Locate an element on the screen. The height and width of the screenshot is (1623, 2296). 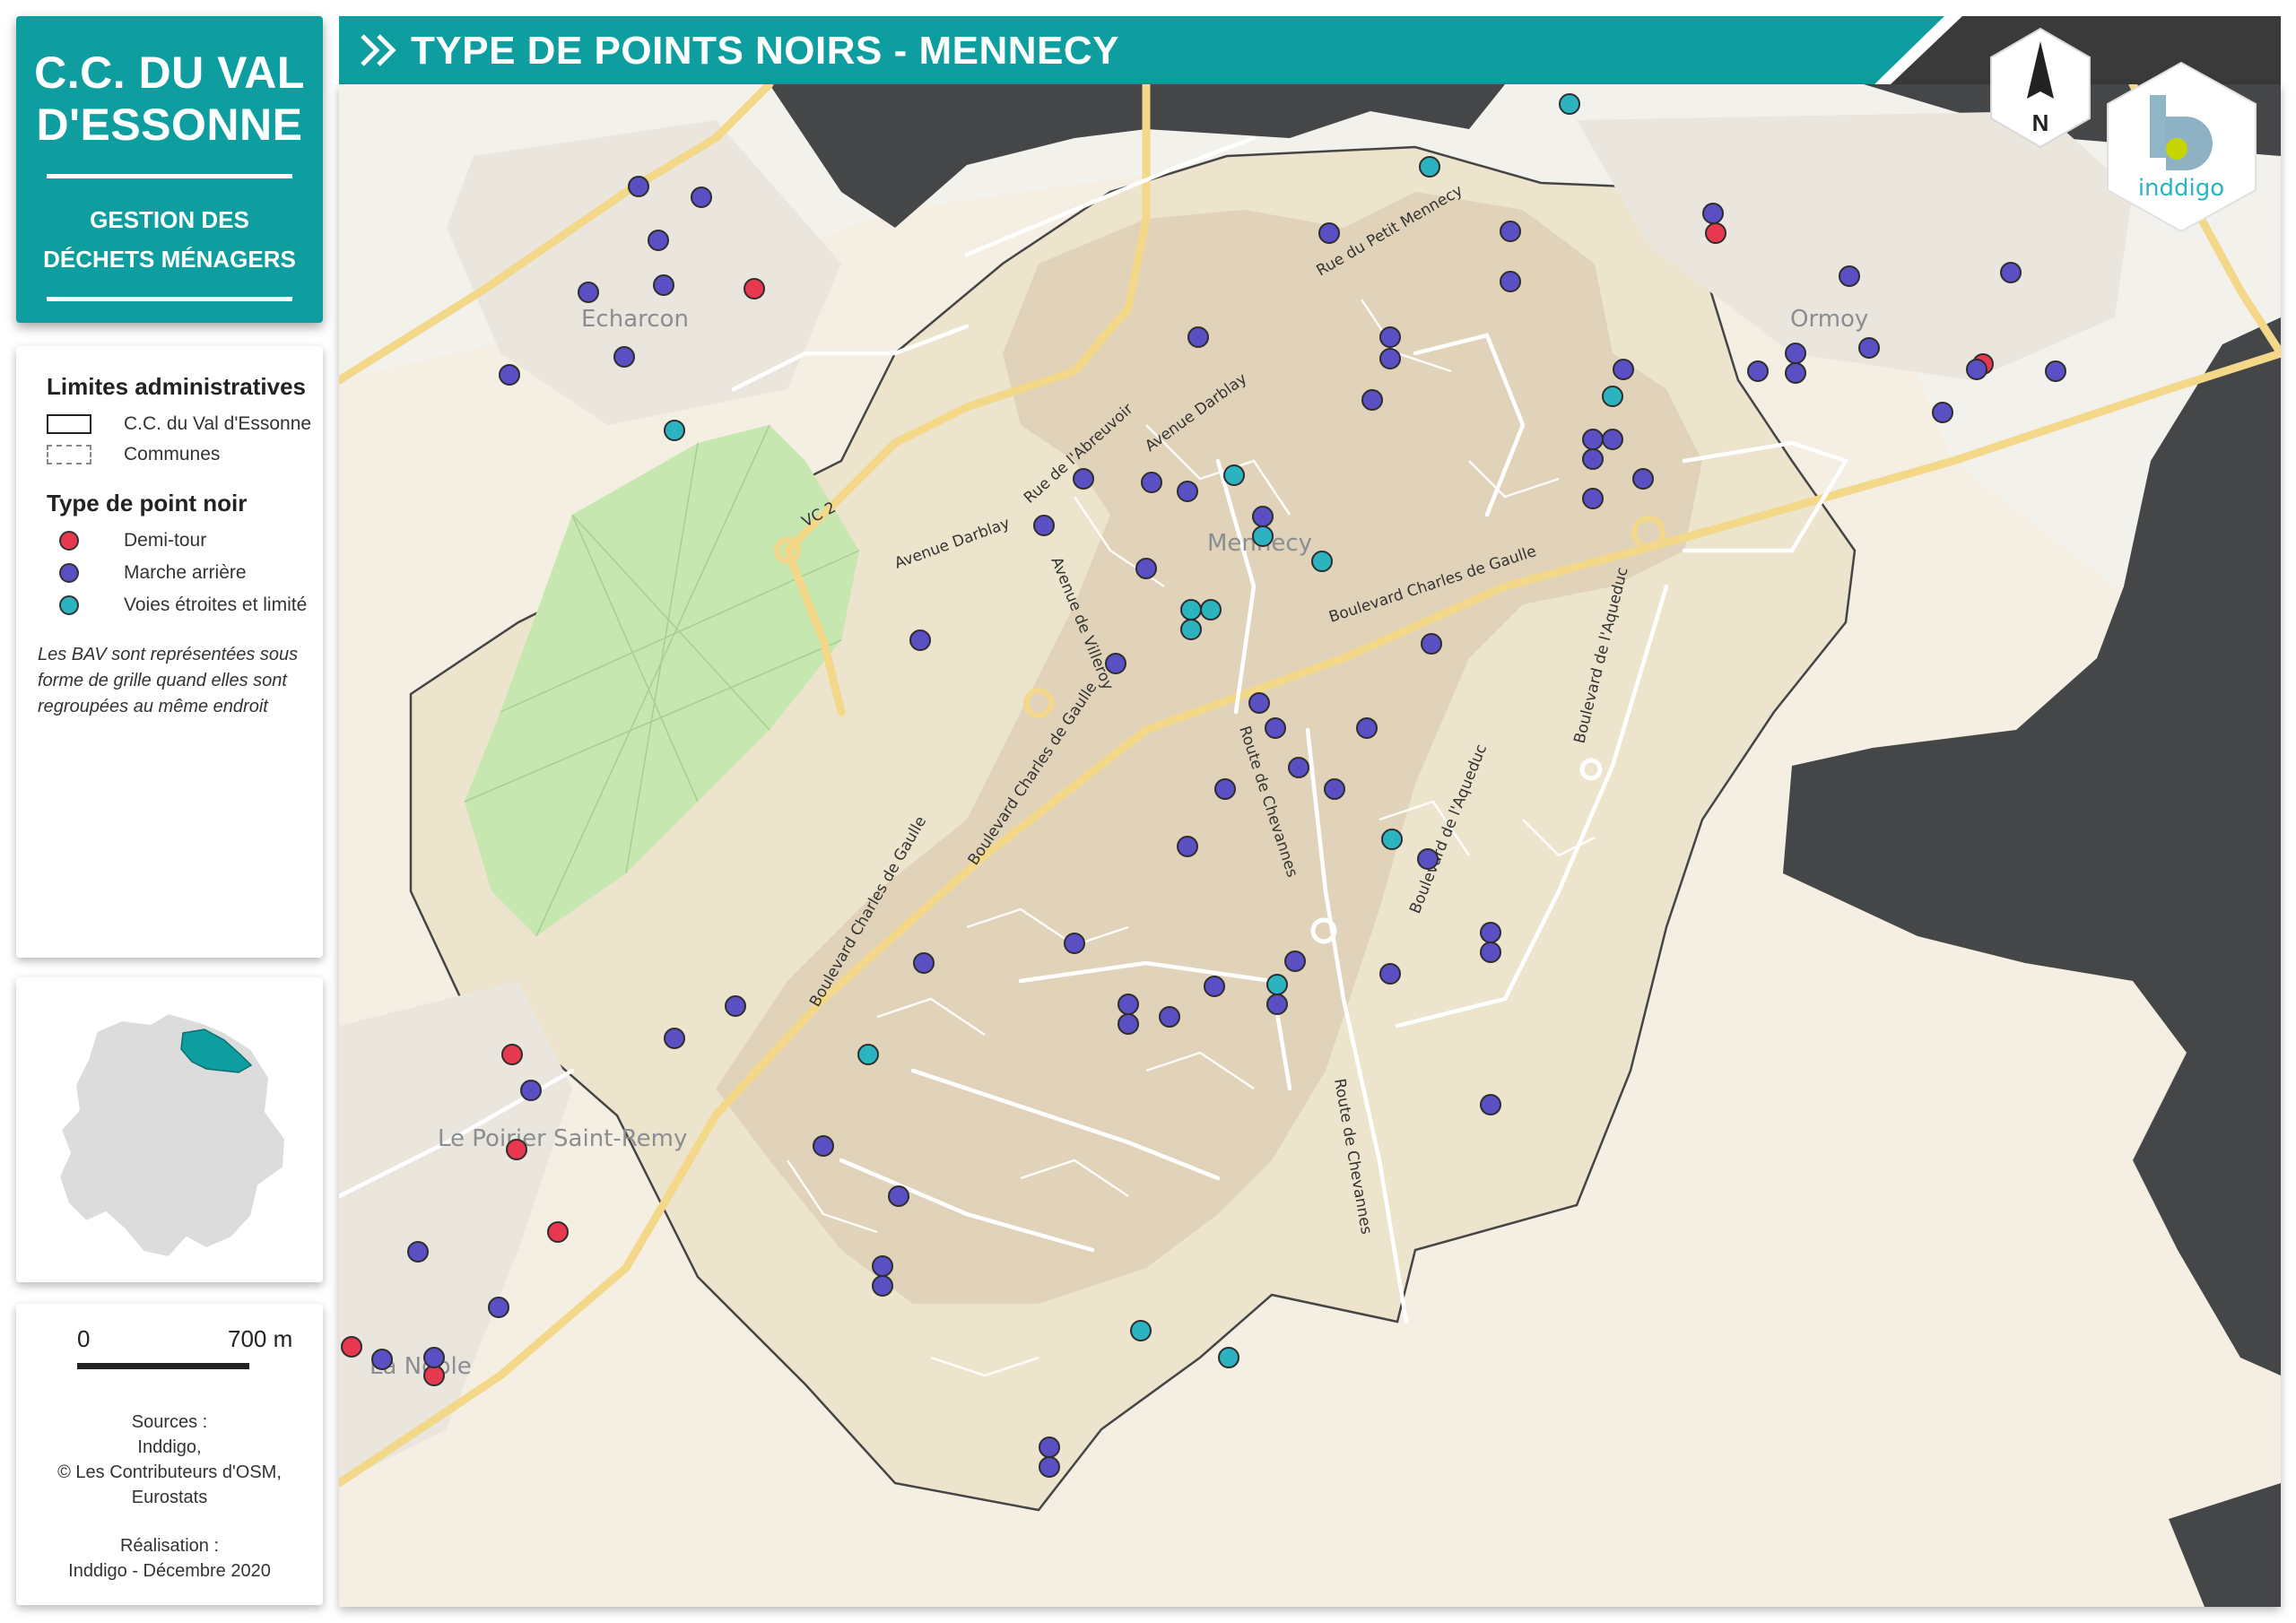
sources-line: © Les Contributeurs d'OSM, is located at coordinates (169, 1472).